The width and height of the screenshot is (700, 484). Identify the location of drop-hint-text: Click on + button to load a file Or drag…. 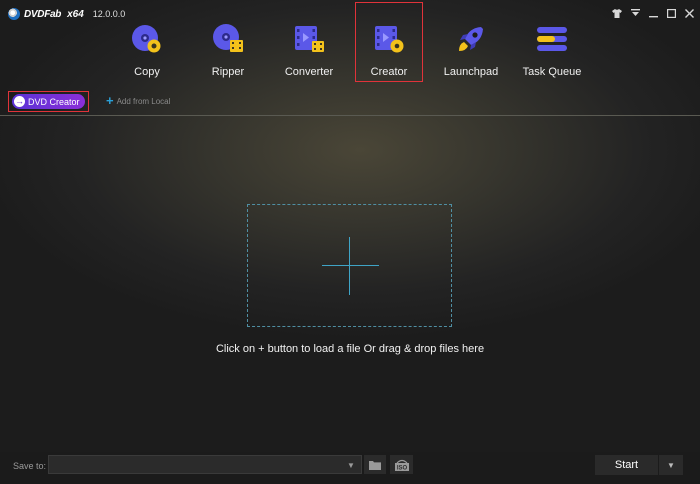
(350, 349).